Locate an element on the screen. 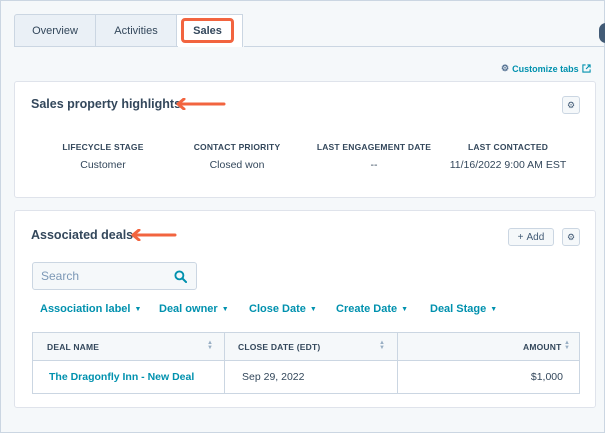  add-label: Add is located at coordinates (535, 237).